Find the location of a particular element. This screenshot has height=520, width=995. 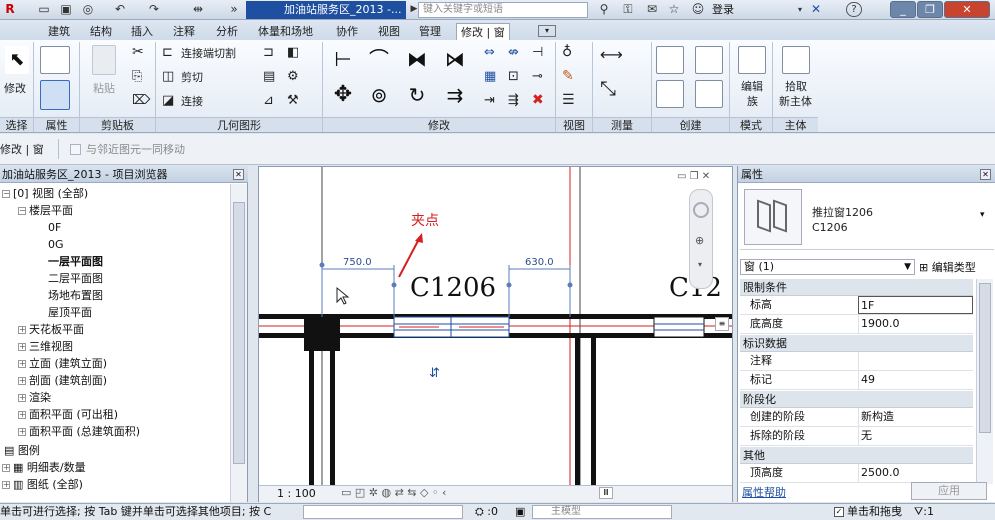

split-icon: ⇔ is located at coordinates (489, 52).